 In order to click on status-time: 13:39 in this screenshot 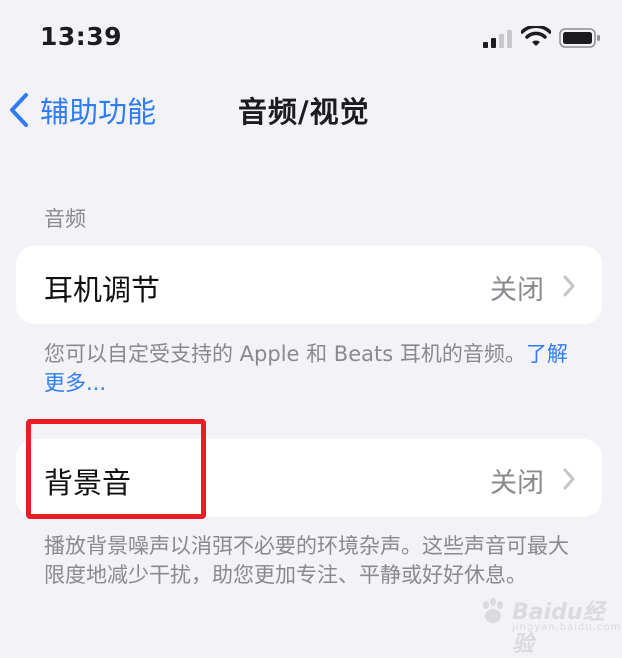, I will do `click(81, 36)`.